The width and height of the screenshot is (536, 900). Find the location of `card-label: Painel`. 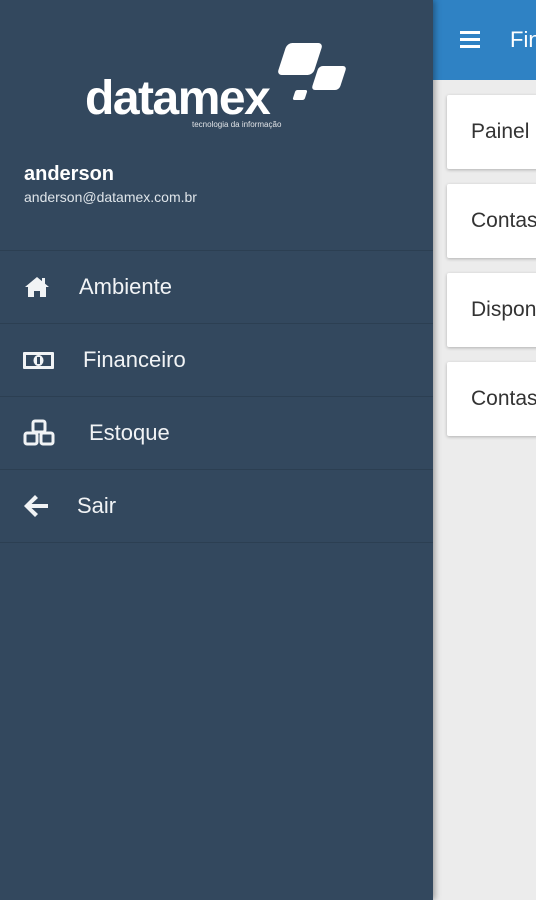

card-label: Painel is located at coordinates (500, 131).